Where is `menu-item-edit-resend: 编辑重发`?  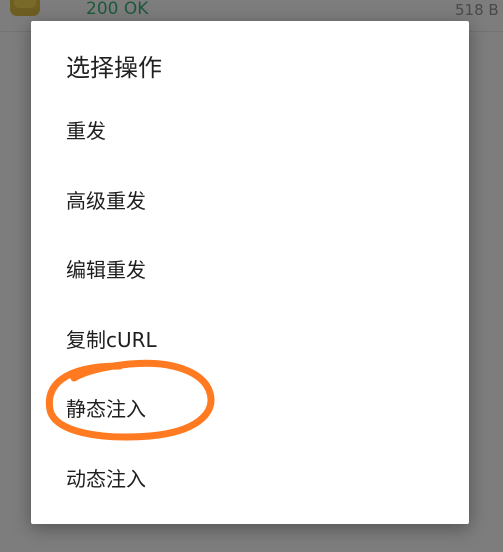 menu-item-edit-resend: 编辑重发 is located at coordinates (250, 270).